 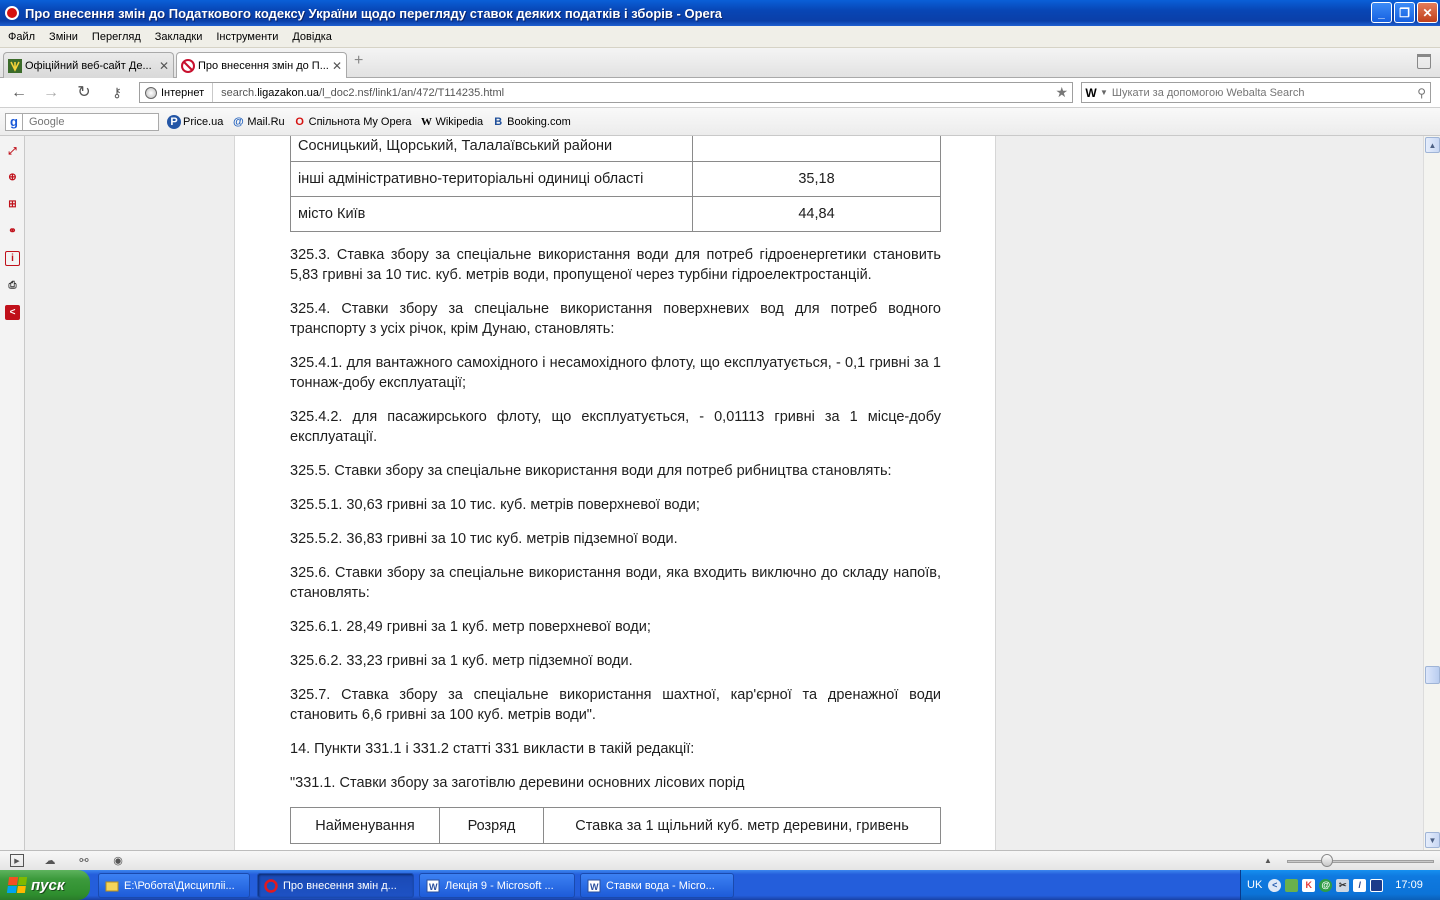 What do you see at coordinates (1360, 885) in the screenshot?
I see `tray-pen-icon: /` at bounding box center [1360, 885].